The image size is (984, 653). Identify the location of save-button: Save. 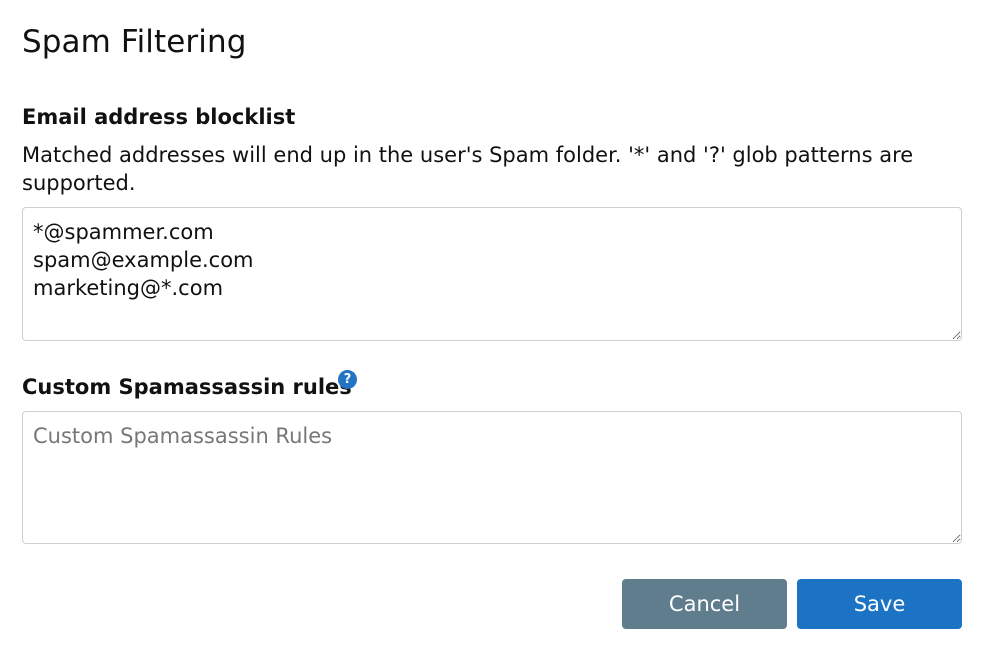
(879, 604).